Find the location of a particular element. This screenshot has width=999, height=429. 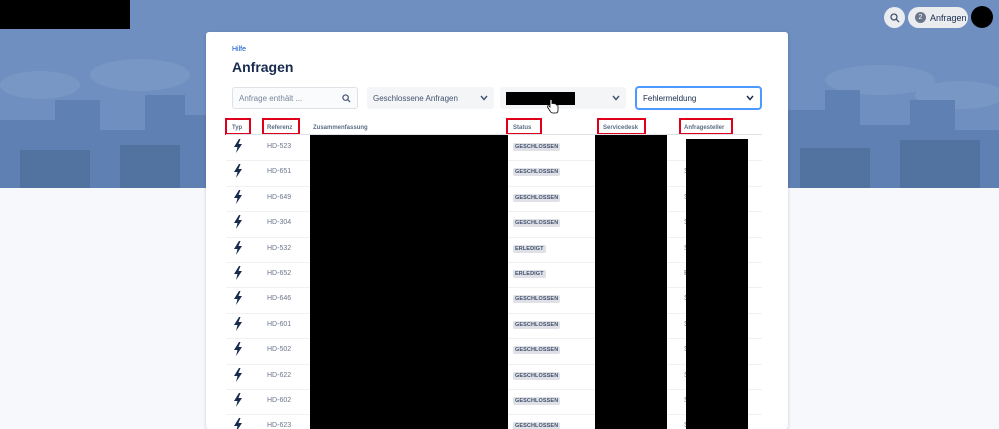

breadcrumb: Hilfe is located at coordinates (239, 49).